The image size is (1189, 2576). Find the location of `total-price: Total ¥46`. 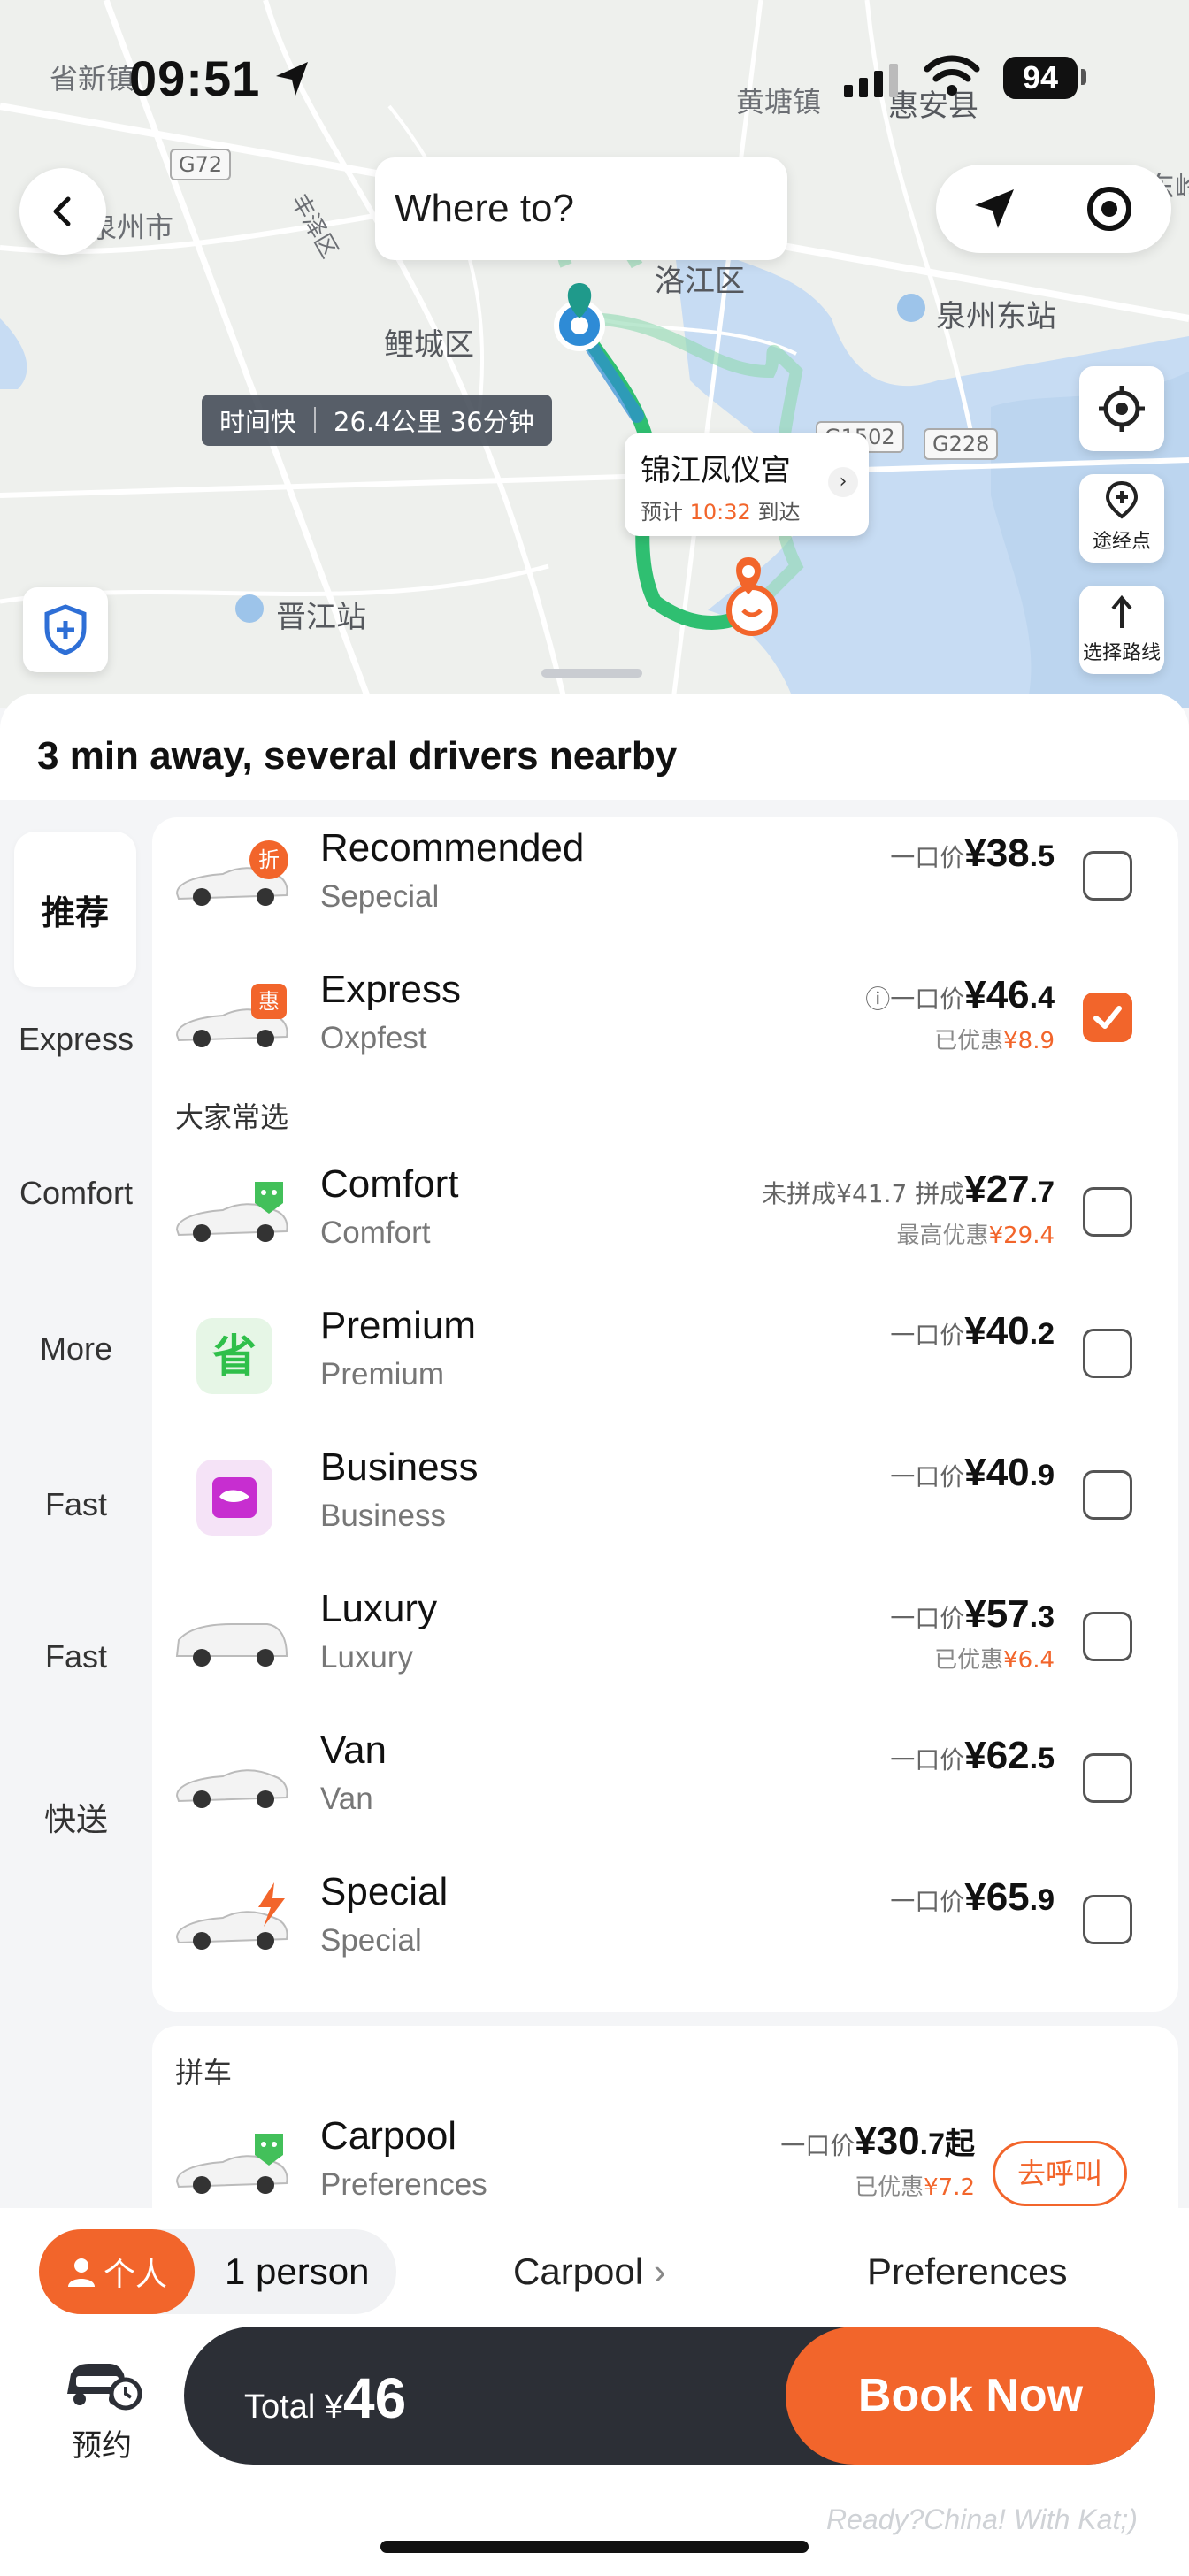

total-price: Total ¥46 is located at coordinates (325, 2398).